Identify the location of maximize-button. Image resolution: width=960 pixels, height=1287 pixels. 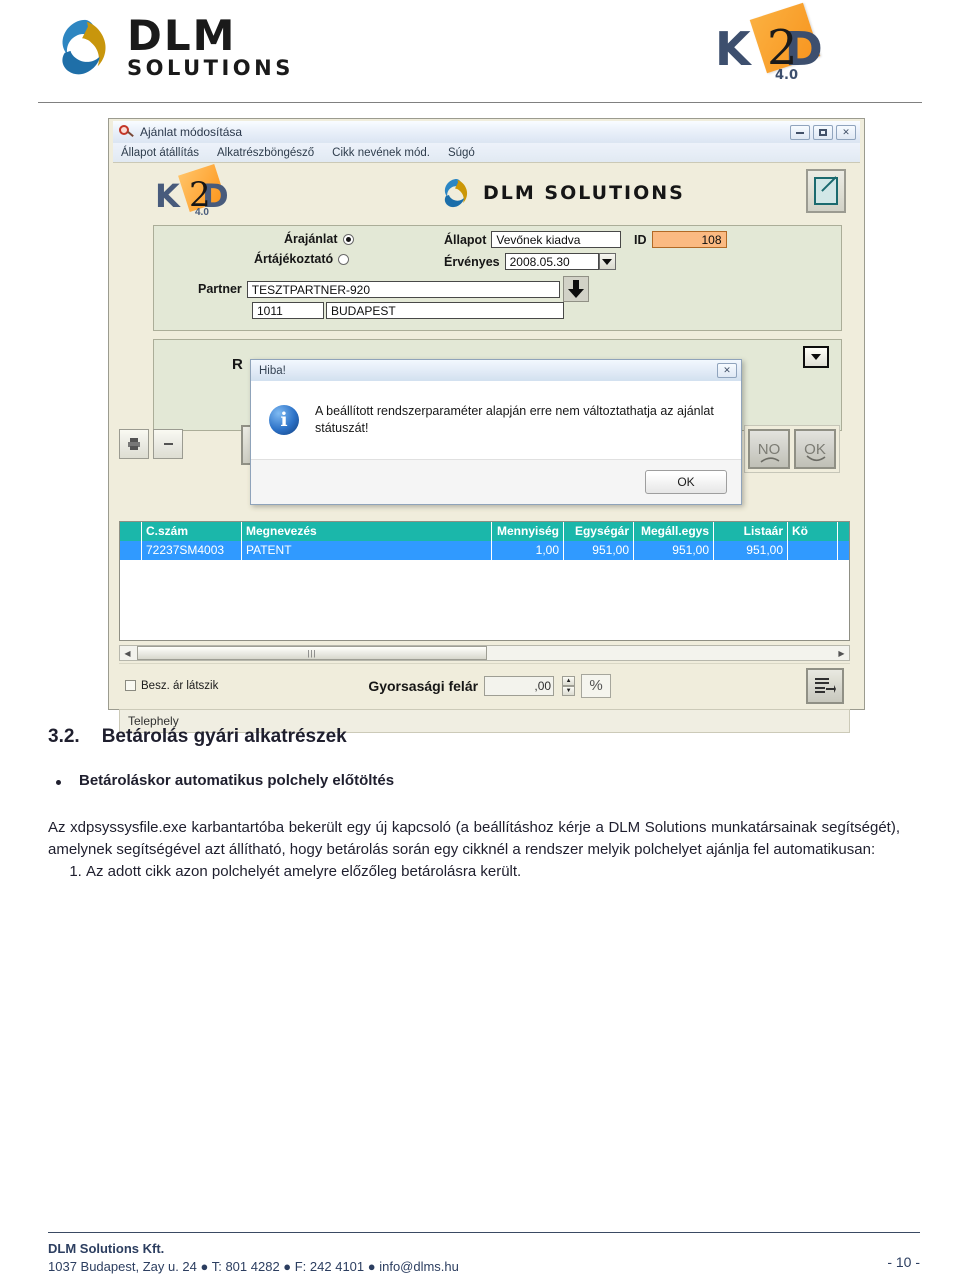
(823, 132).